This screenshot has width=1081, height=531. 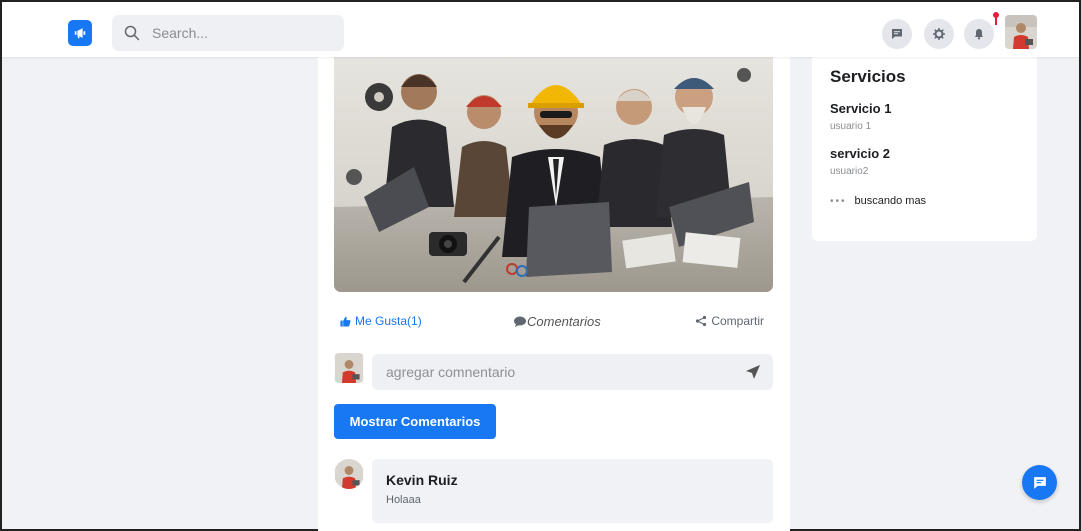 What do you see at coordinates (890, 201) in the screenshot?
I see `more-services-label: buscando mas` at bounding box center [890, 201].